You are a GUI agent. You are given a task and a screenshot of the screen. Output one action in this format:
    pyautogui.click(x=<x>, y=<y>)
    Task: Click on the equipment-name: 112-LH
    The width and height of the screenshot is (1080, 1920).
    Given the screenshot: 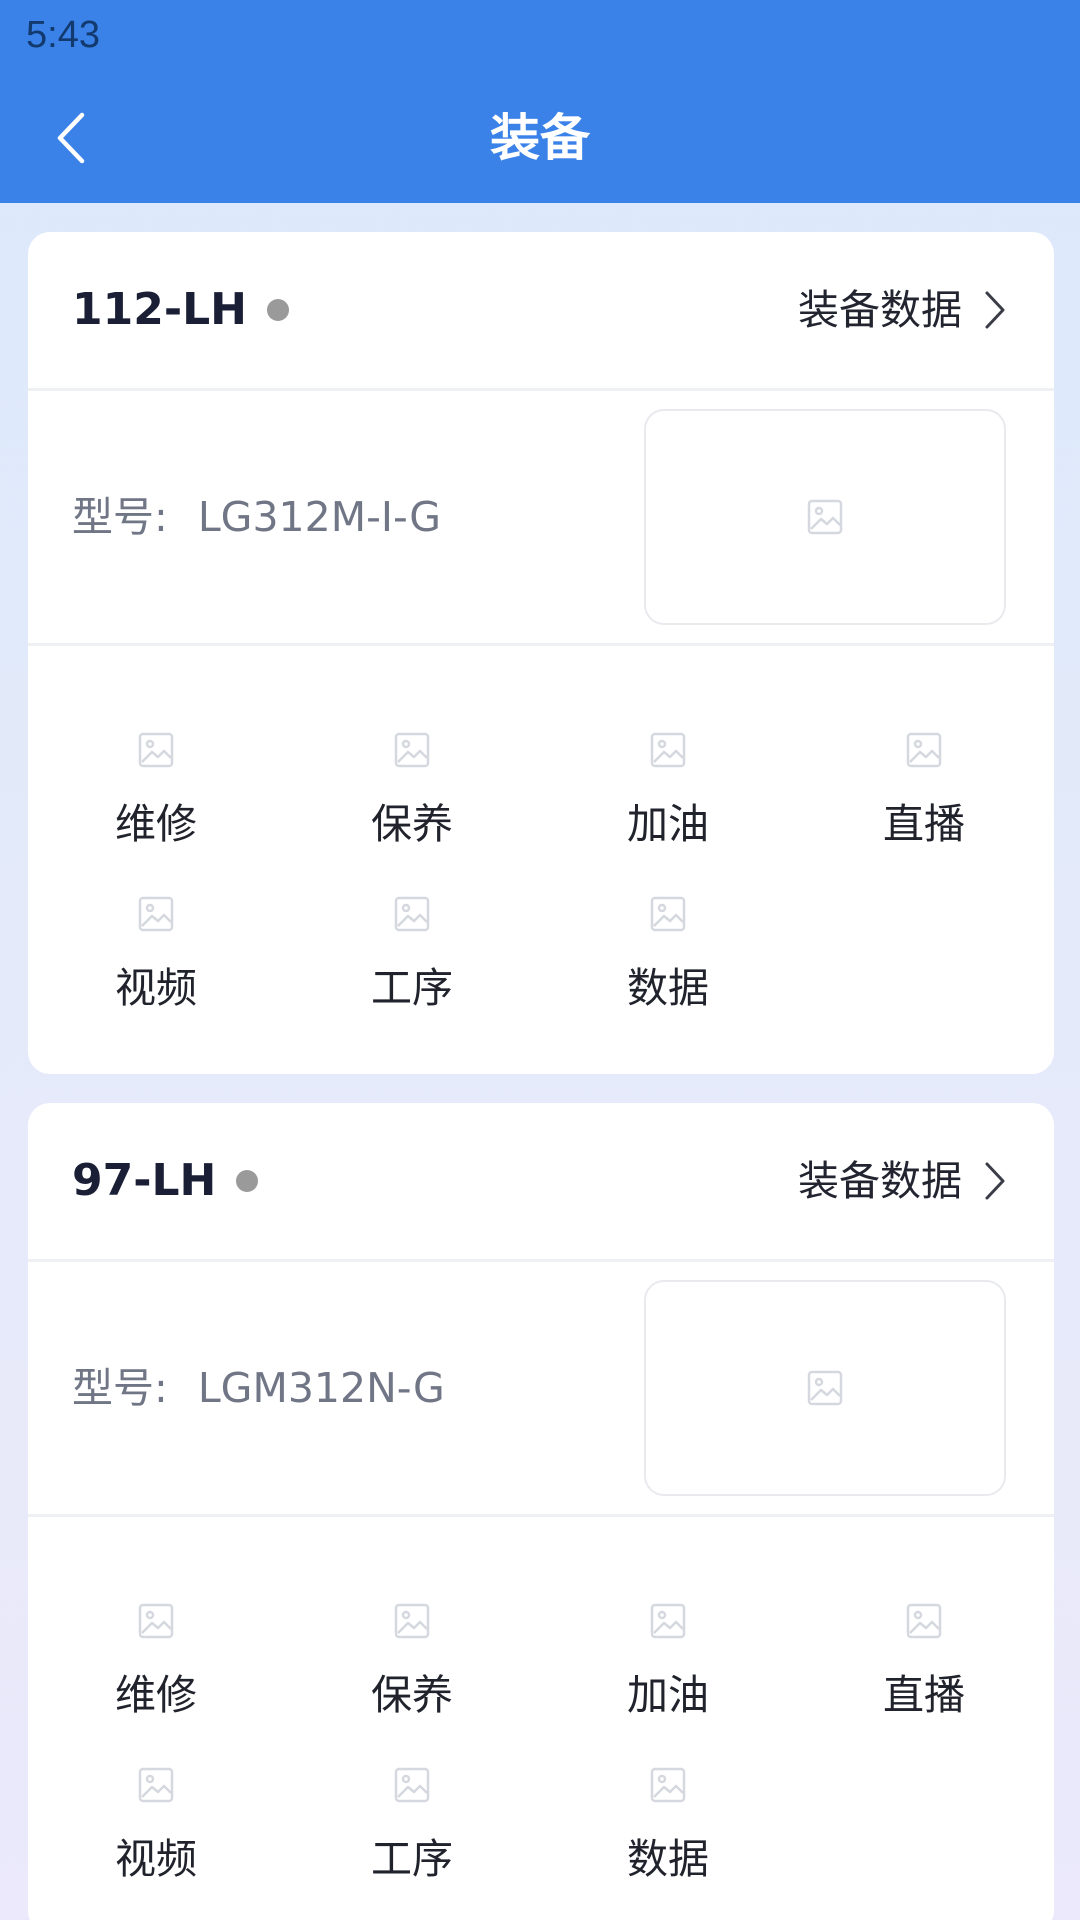 What is the action you would take?
    pyautogui.click(x=180, y=310)
    